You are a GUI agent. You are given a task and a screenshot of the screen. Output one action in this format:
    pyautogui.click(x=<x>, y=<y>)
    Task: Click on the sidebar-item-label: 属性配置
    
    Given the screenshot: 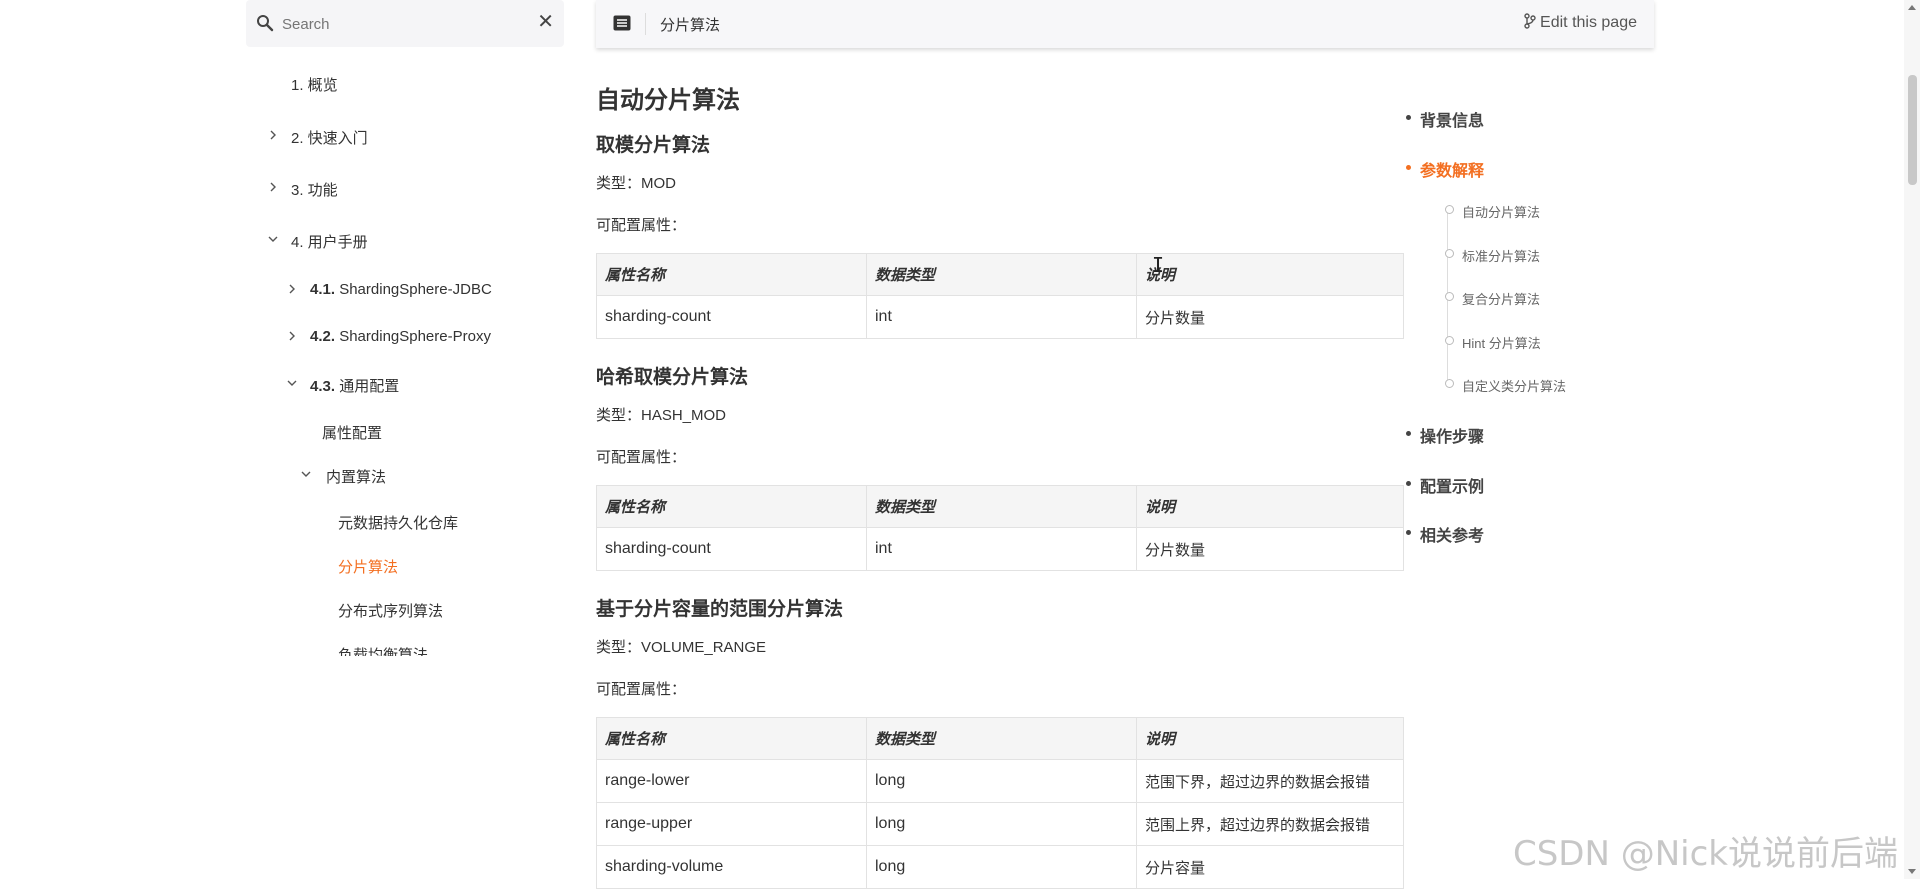 What is the action you would take?
    pyautogui.click(x=352, y=433)
    